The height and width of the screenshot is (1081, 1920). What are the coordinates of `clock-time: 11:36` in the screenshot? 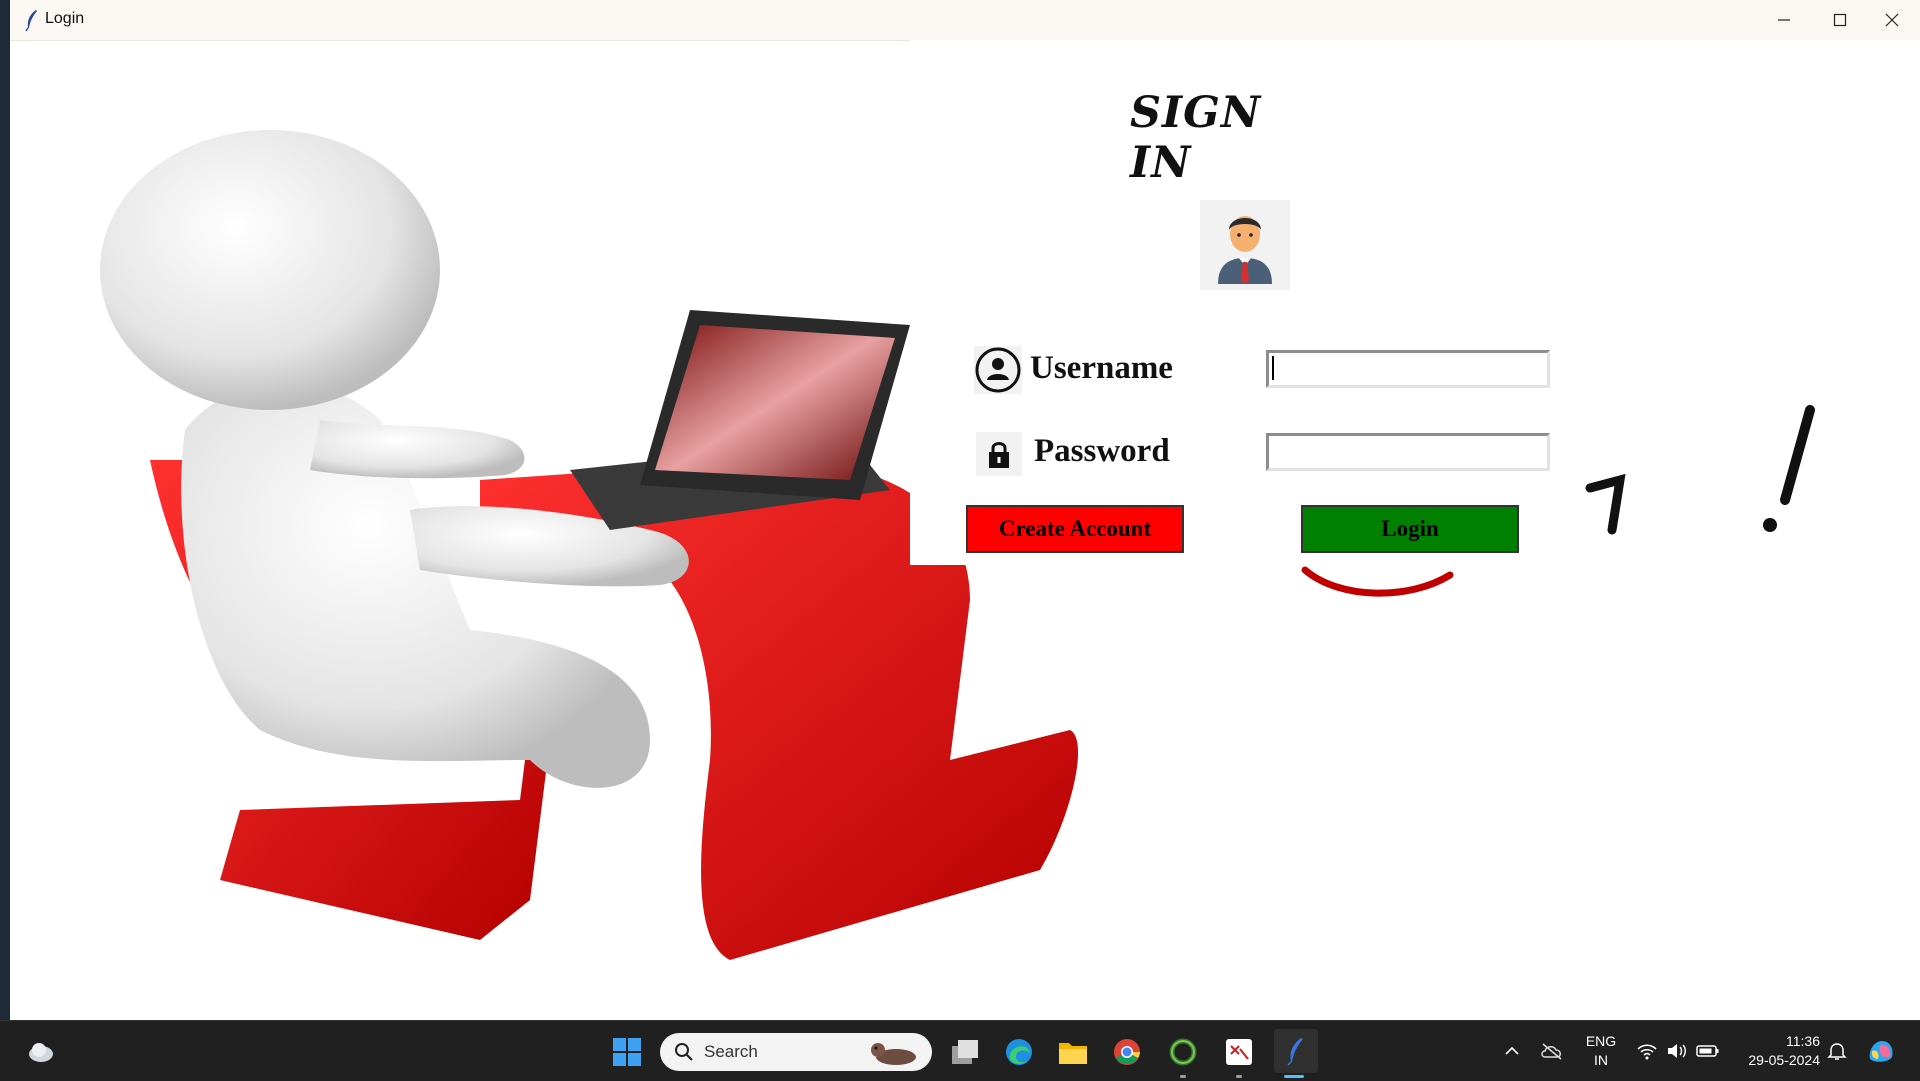 It's located at (1803, 1041).